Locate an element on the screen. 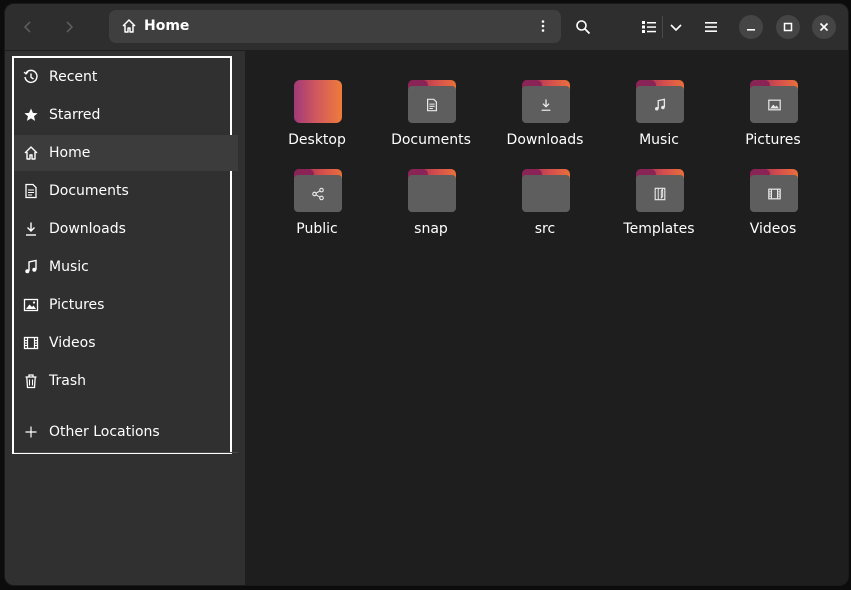 This screenshot has width=851, height=590. sidebar-item-recent: Recent is located at coordinates (126, 77).